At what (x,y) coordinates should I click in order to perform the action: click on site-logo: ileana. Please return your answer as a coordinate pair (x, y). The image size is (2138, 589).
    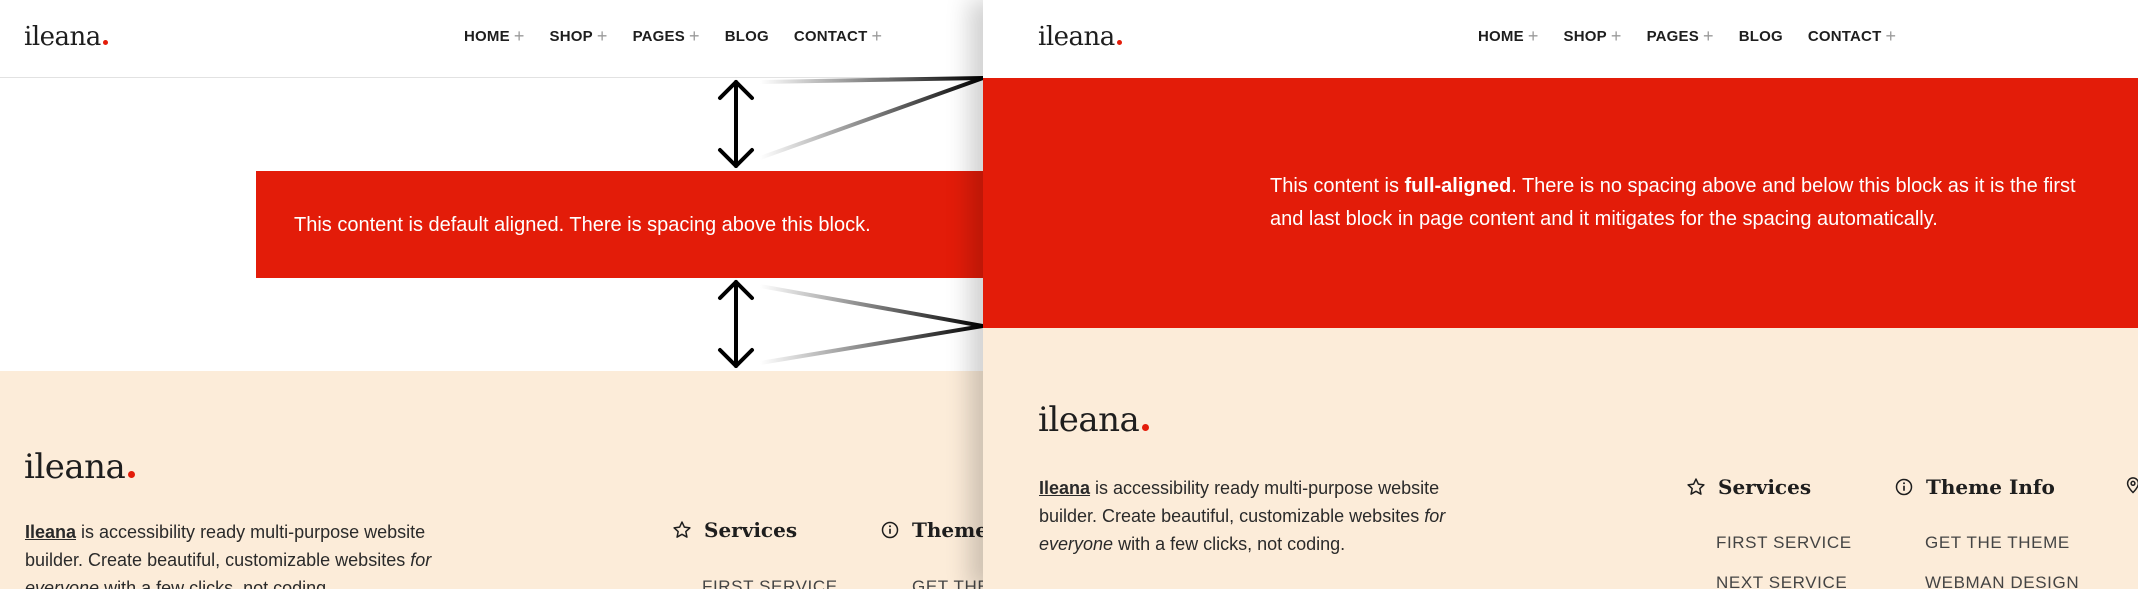
    Looking at the image, I should click on (1080, 37).